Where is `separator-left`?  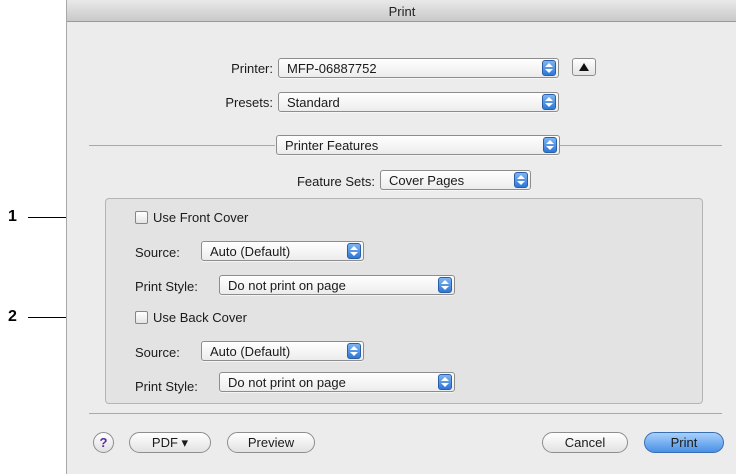
separator-left is located at coordinates (182, 145).